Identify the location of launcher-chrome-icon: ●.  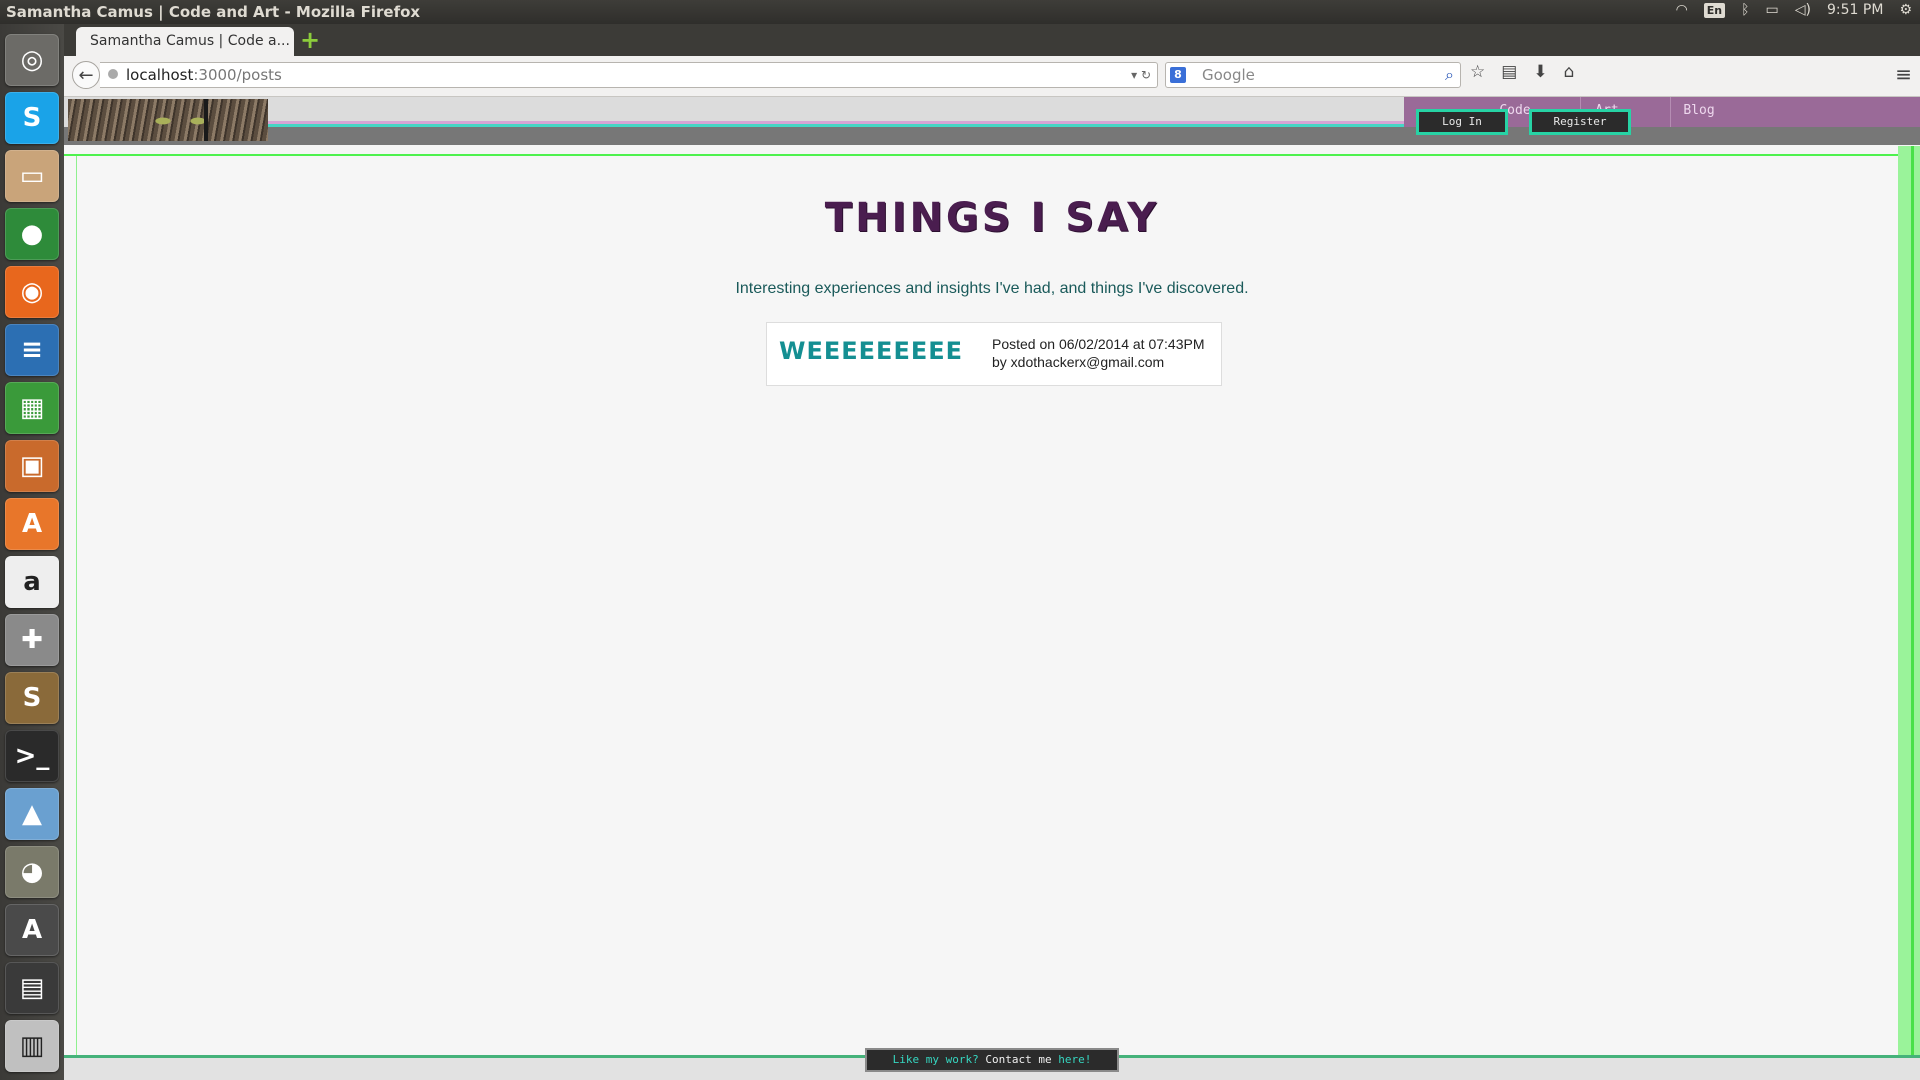
(32, 234).